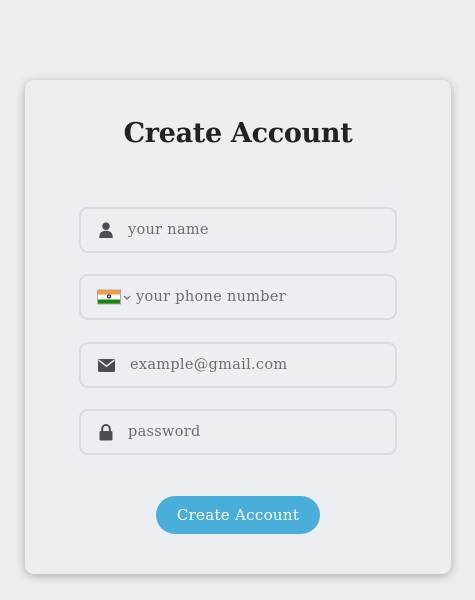 This screenshot has height=600, width=475. What do you see at coordinates (253, 230) in the screenshot?
I see `name-input` at bounding box center [253, 230].